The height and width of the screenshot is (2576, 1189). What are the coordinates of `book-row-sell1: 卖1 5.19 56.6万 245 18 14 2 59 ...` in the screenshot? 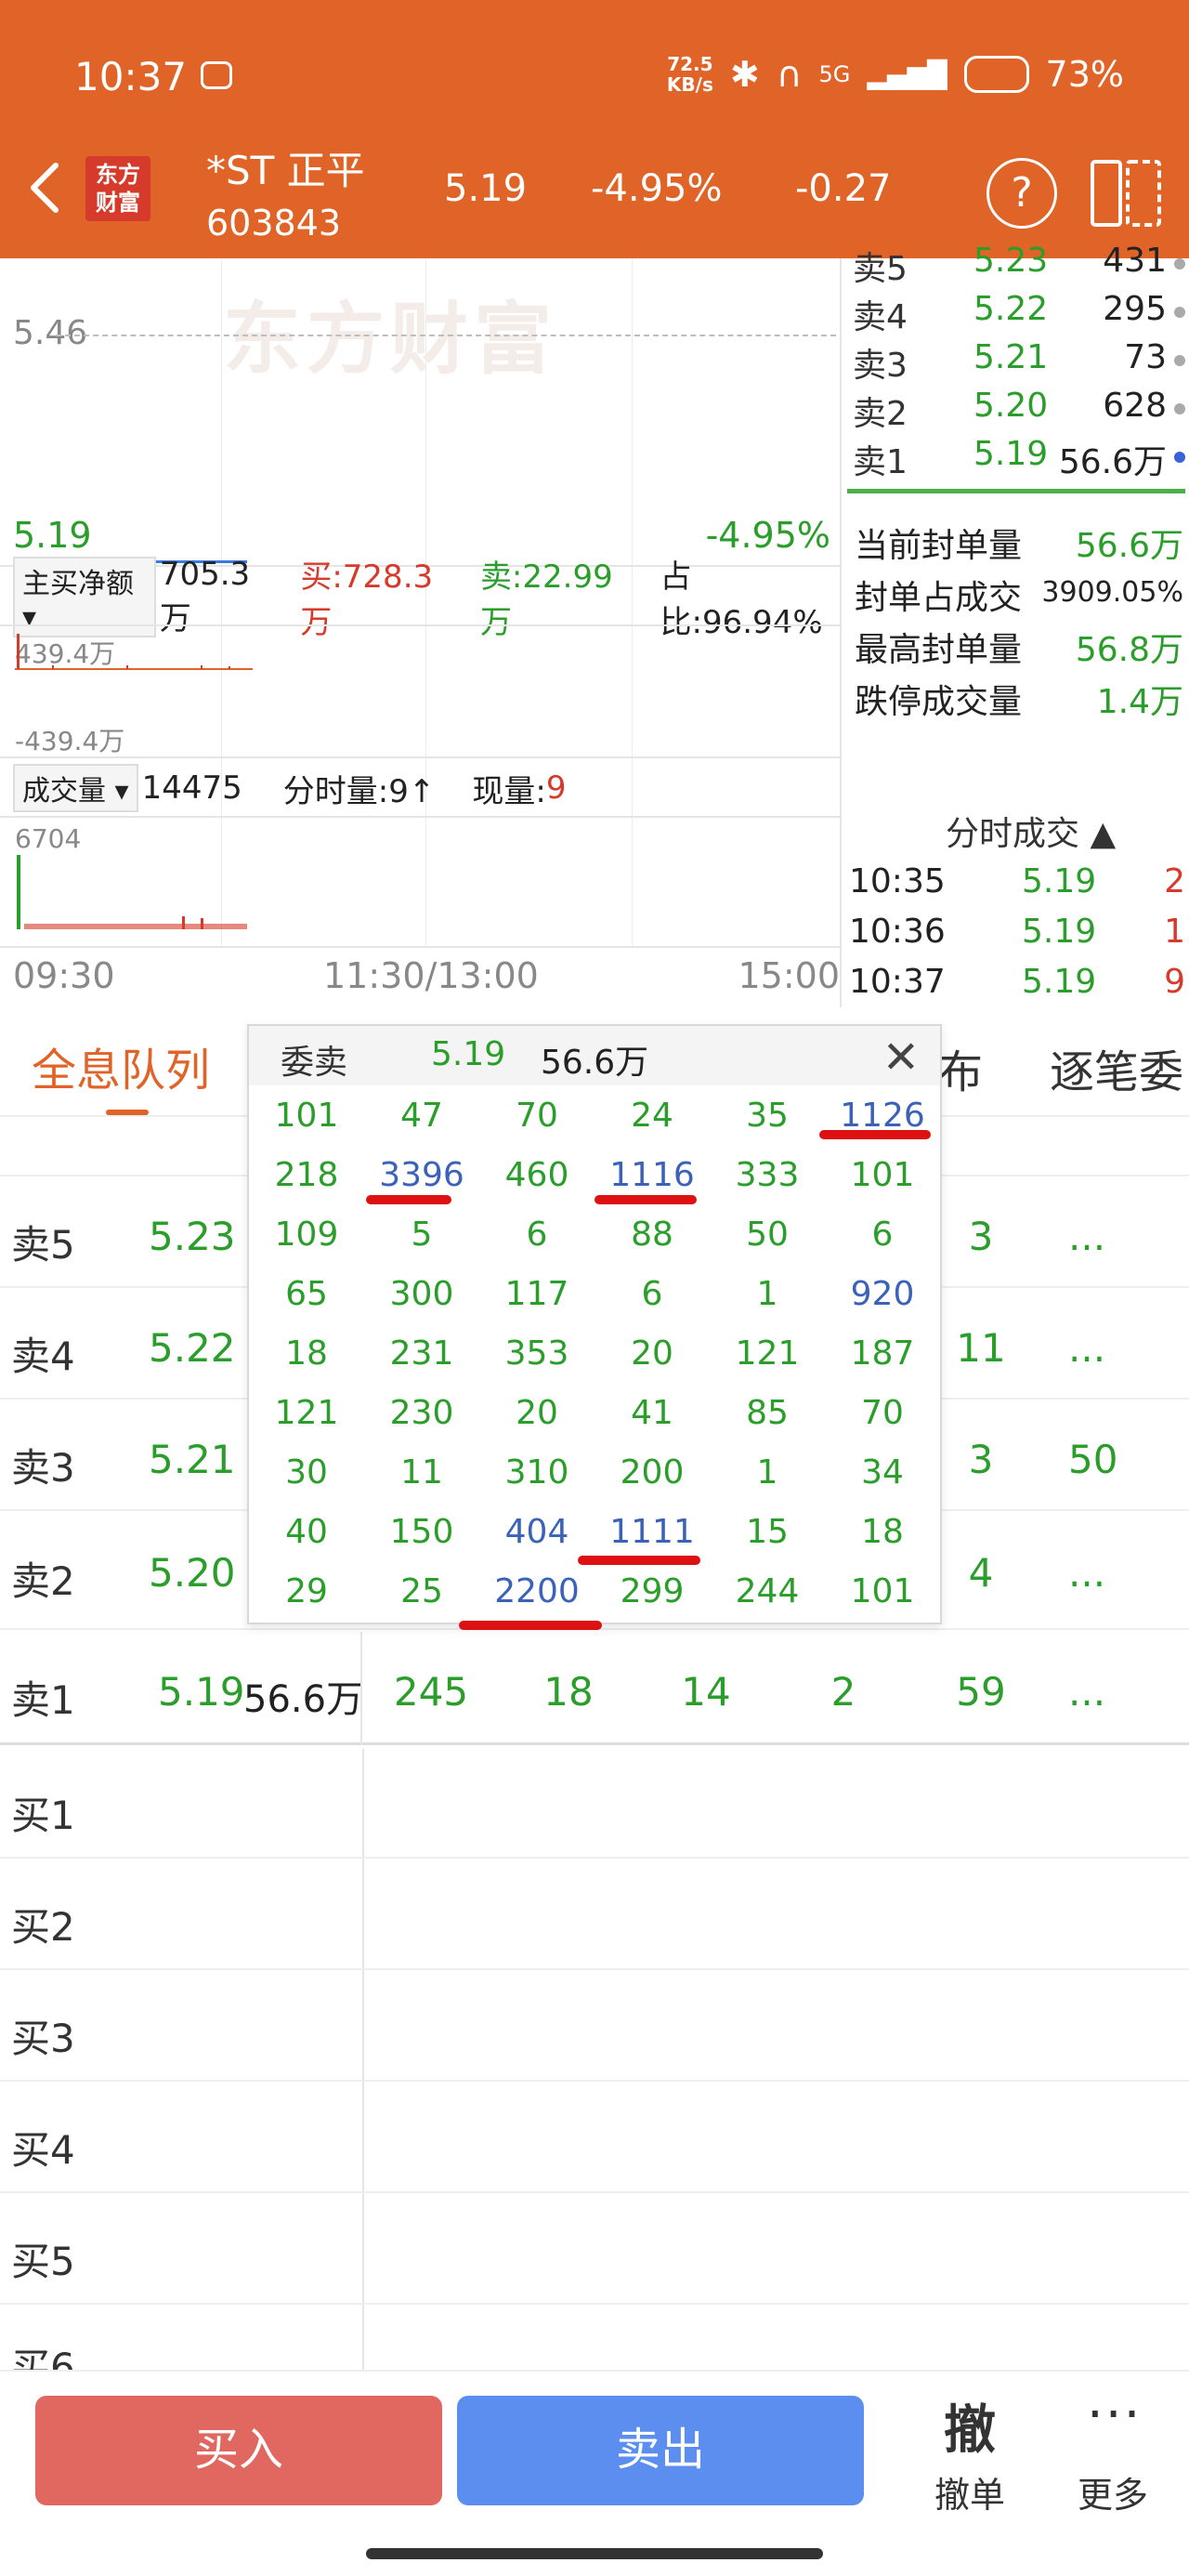 It's located at (594, 1688).